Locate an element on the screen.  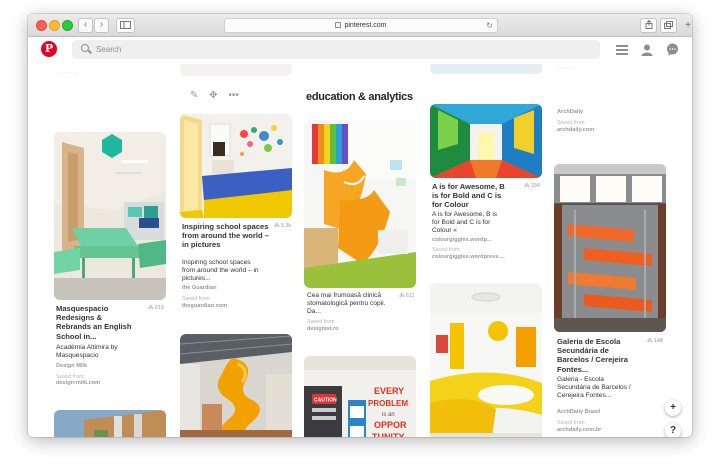
new-tab-button: + is located at coordinates (687, 26).